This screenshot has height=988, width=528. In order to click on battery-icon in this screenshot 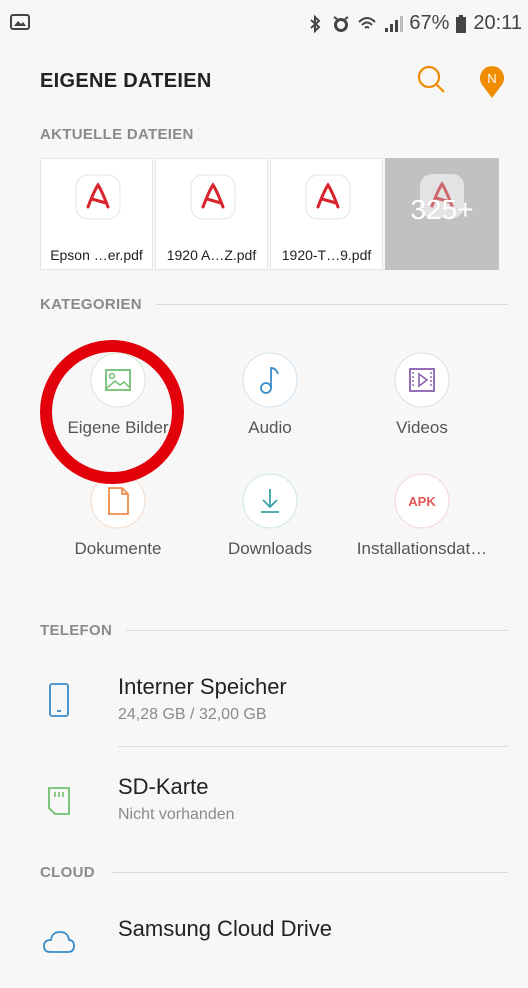, I will do `click(461, 23)`.